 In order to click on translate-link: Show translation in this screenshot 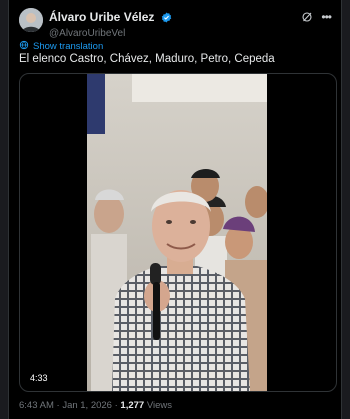, I will do `click(61, 46)`.